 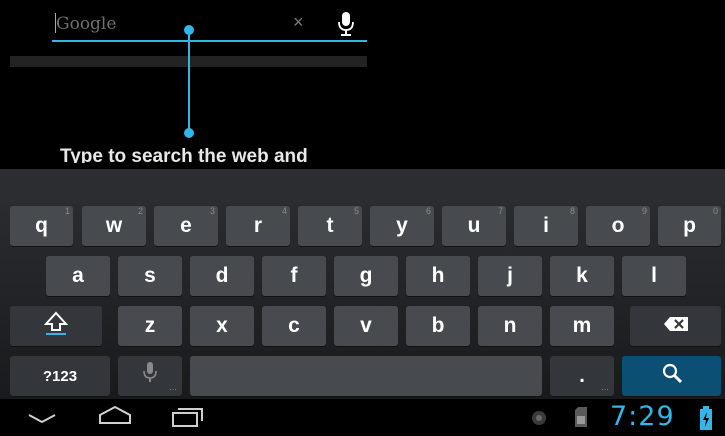 I want to click on key-o: o9, so click(x=618, y=226).